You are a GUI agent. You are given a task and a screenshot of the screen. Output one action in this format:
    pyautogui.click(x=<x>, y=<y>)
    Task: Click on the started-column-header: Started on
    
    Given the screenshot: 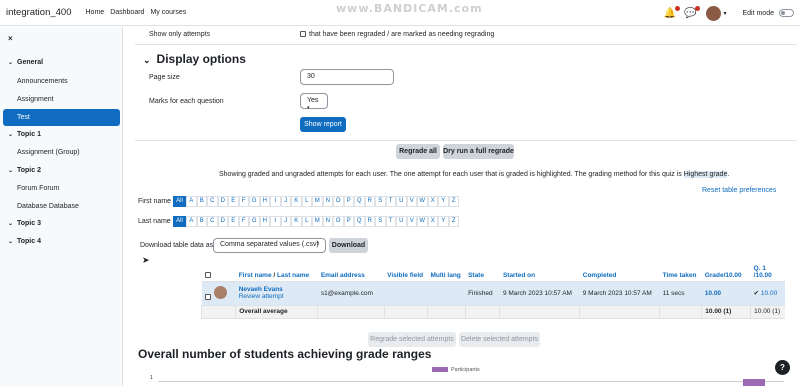 What is the action you would take?
    pyautogui.click(x=539, y=269)
    